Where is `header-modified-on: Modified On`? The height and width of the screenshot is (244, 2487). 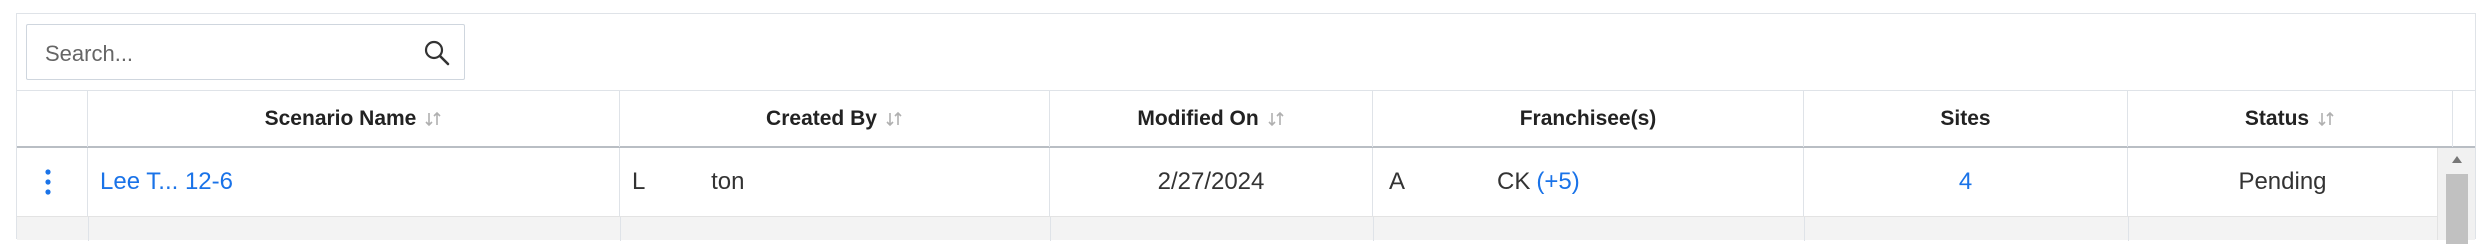
header-modified-on: Modified On is located at coordinates (1211, 119).